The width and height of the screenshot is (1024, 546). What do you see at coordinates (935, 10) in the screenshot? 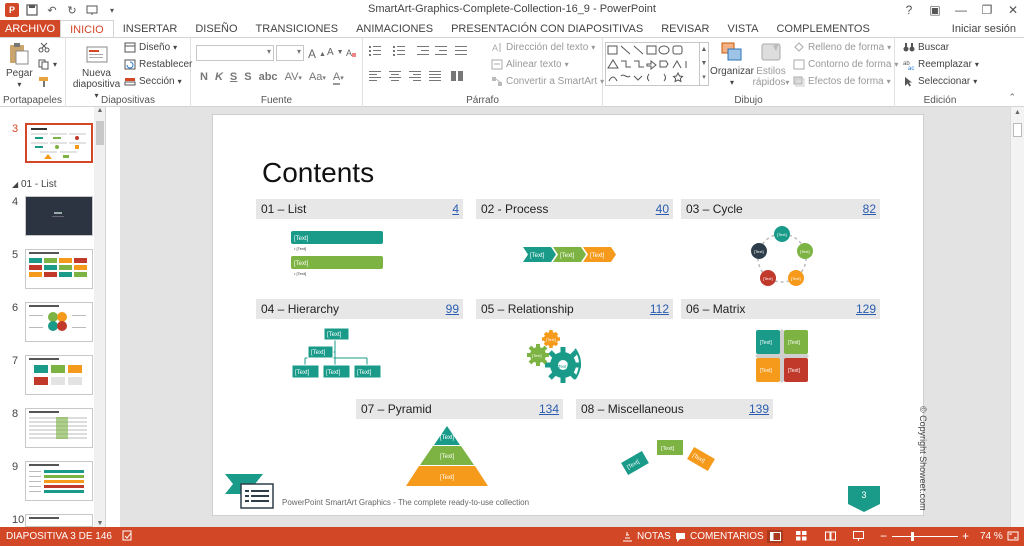
I see `ribbon-display-button: ▣` at bounding box center [935, 10].